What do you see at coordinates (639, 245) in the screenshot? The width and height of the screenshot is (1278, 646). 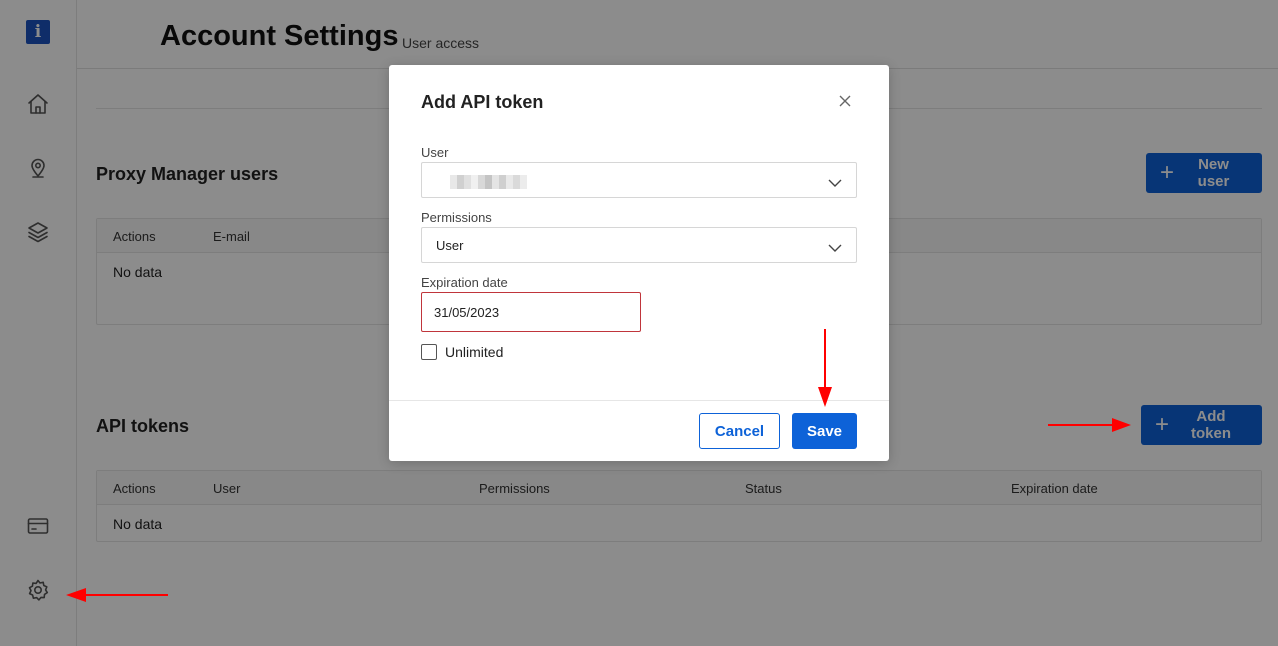 I see `permissions-select: User` at bounding box center [639, 245].